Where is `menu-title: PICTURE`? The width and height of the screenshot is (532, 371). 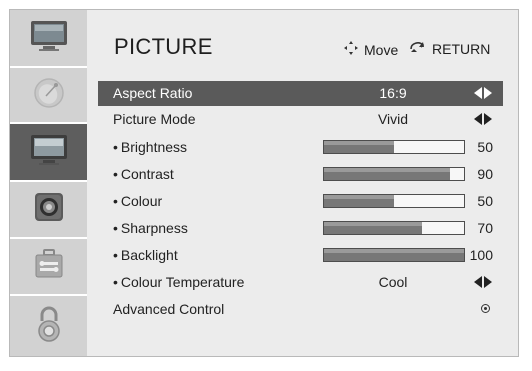 menu-title: PICTURE is located at coordinates (163, 46).